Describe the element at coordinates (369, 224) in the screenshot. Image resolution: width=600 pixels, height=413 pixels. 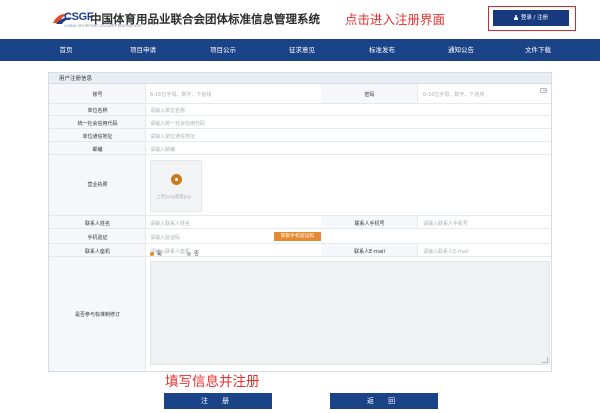
I see `contact-mobile-label: 联系人手机号` at that location.